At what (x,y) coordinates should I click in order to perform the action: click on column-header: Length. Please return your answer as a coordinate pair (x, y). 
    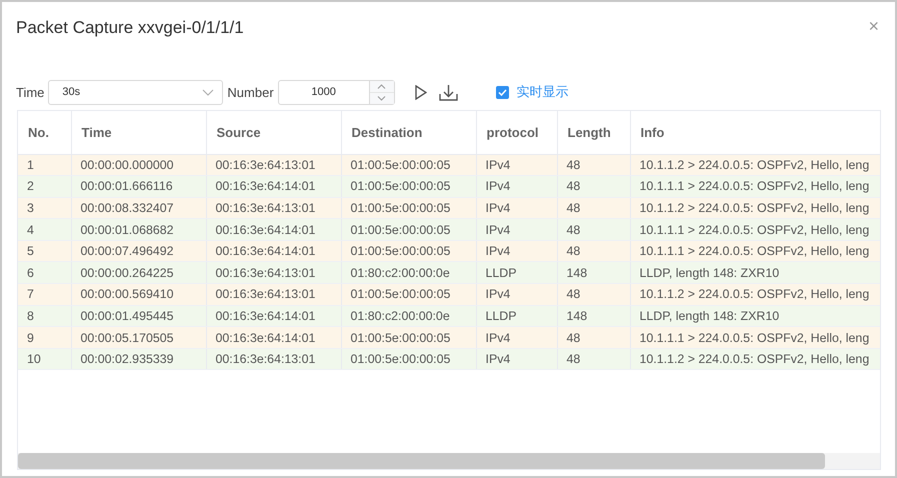
    Looking at the image, I should click on (593, 132).